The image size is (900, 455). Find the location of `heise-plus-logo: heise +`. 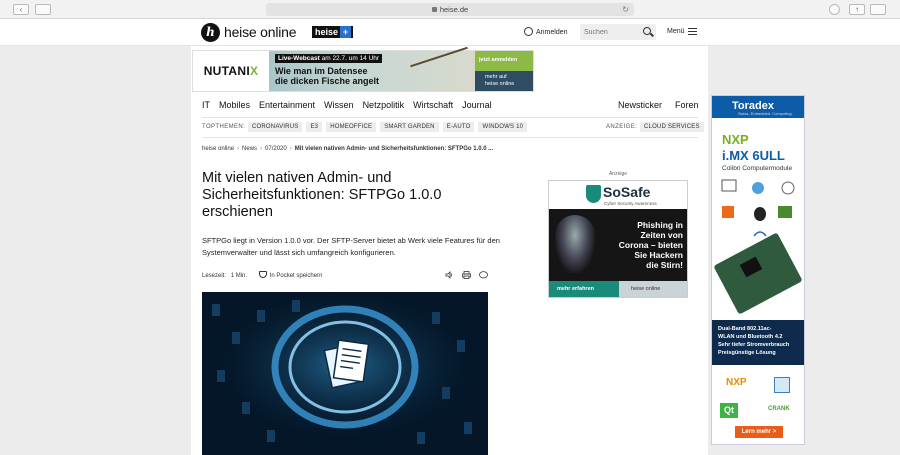

heise-plus-logo: heise + is located at coordinates (333, 32).